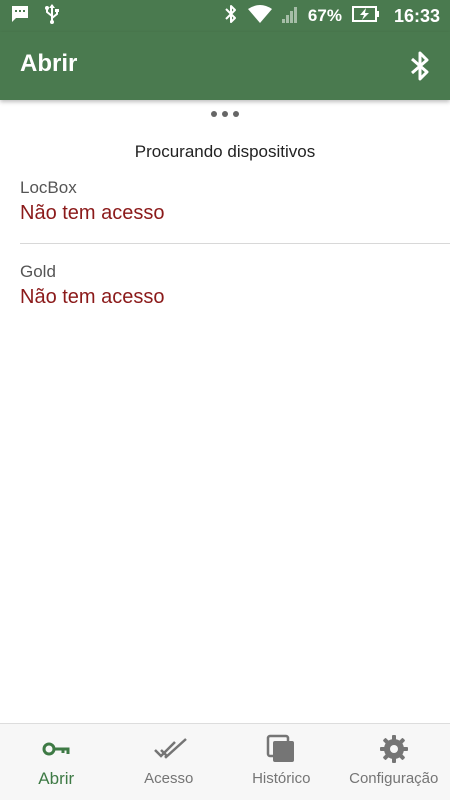  Describe the element at coordinates (259, 16) in the screenshot. I see `wifi-icon` at that location.